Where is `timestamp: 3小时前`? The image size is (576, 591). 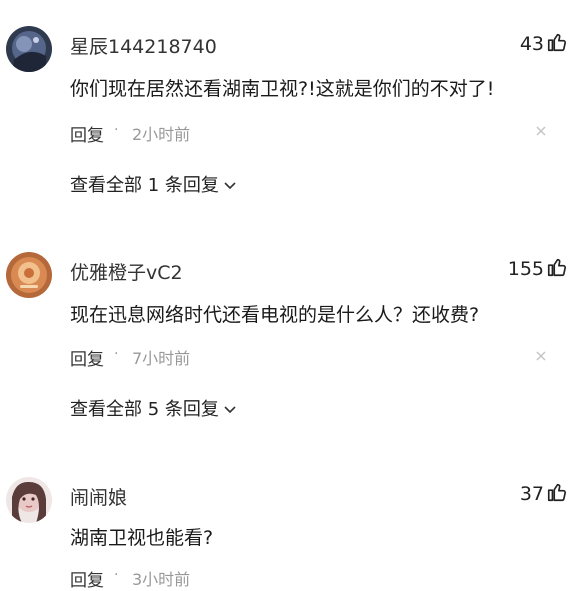 timestamp: 3小时前 is located at coordinates (161, 579).